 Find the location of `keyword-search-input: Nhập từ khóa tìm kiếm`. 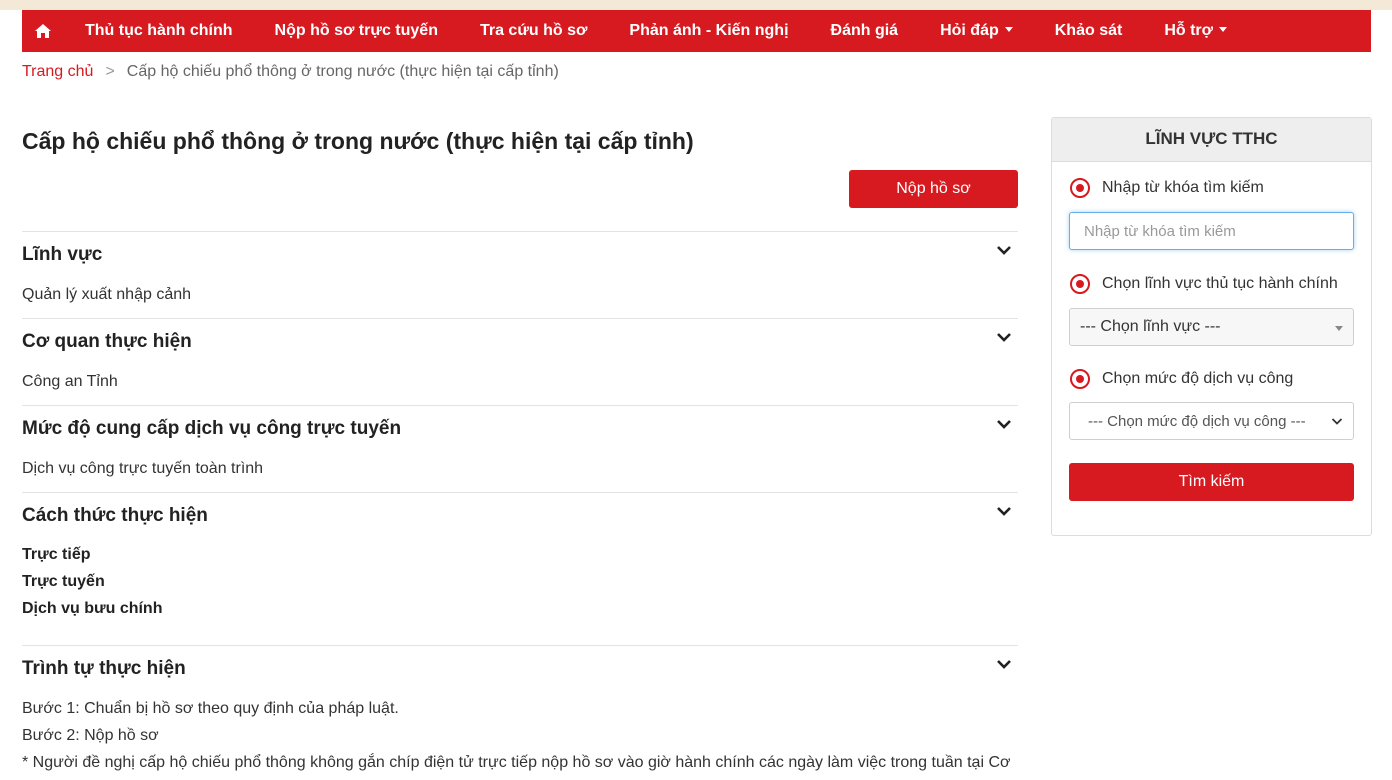

keyword-search-input: Nhập từ khóa tìm kiếm is located at coordinates (1211, 231).